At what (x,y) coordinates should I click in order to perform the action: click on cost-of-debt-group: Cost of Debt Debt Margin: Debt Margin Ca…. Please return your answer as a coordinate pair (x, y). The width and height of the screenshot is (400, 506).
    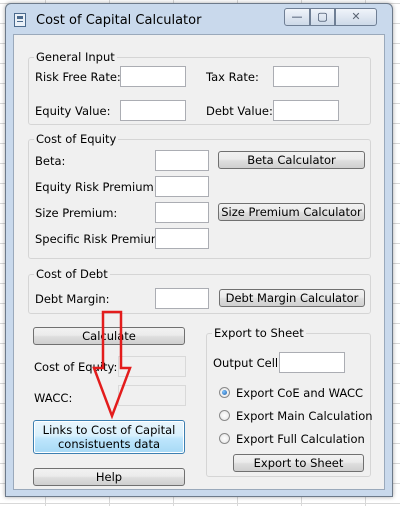
    Looking at the image, I should click on (199, 290).